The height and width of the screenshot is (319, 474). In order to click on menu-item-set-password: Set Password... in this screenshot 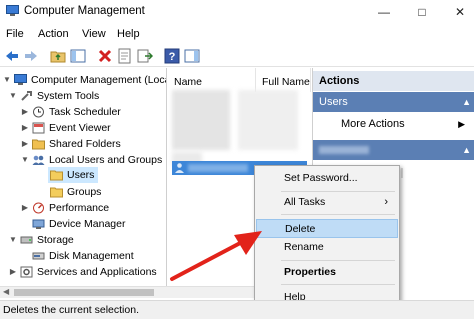, I will do `click(327, 178)`.